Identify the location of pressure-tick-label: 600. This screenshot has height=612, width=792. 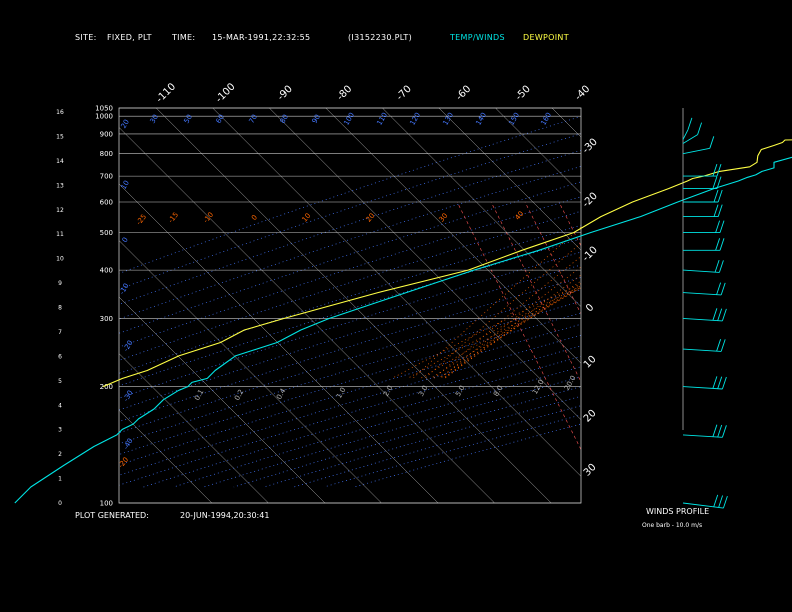
(106, 203).